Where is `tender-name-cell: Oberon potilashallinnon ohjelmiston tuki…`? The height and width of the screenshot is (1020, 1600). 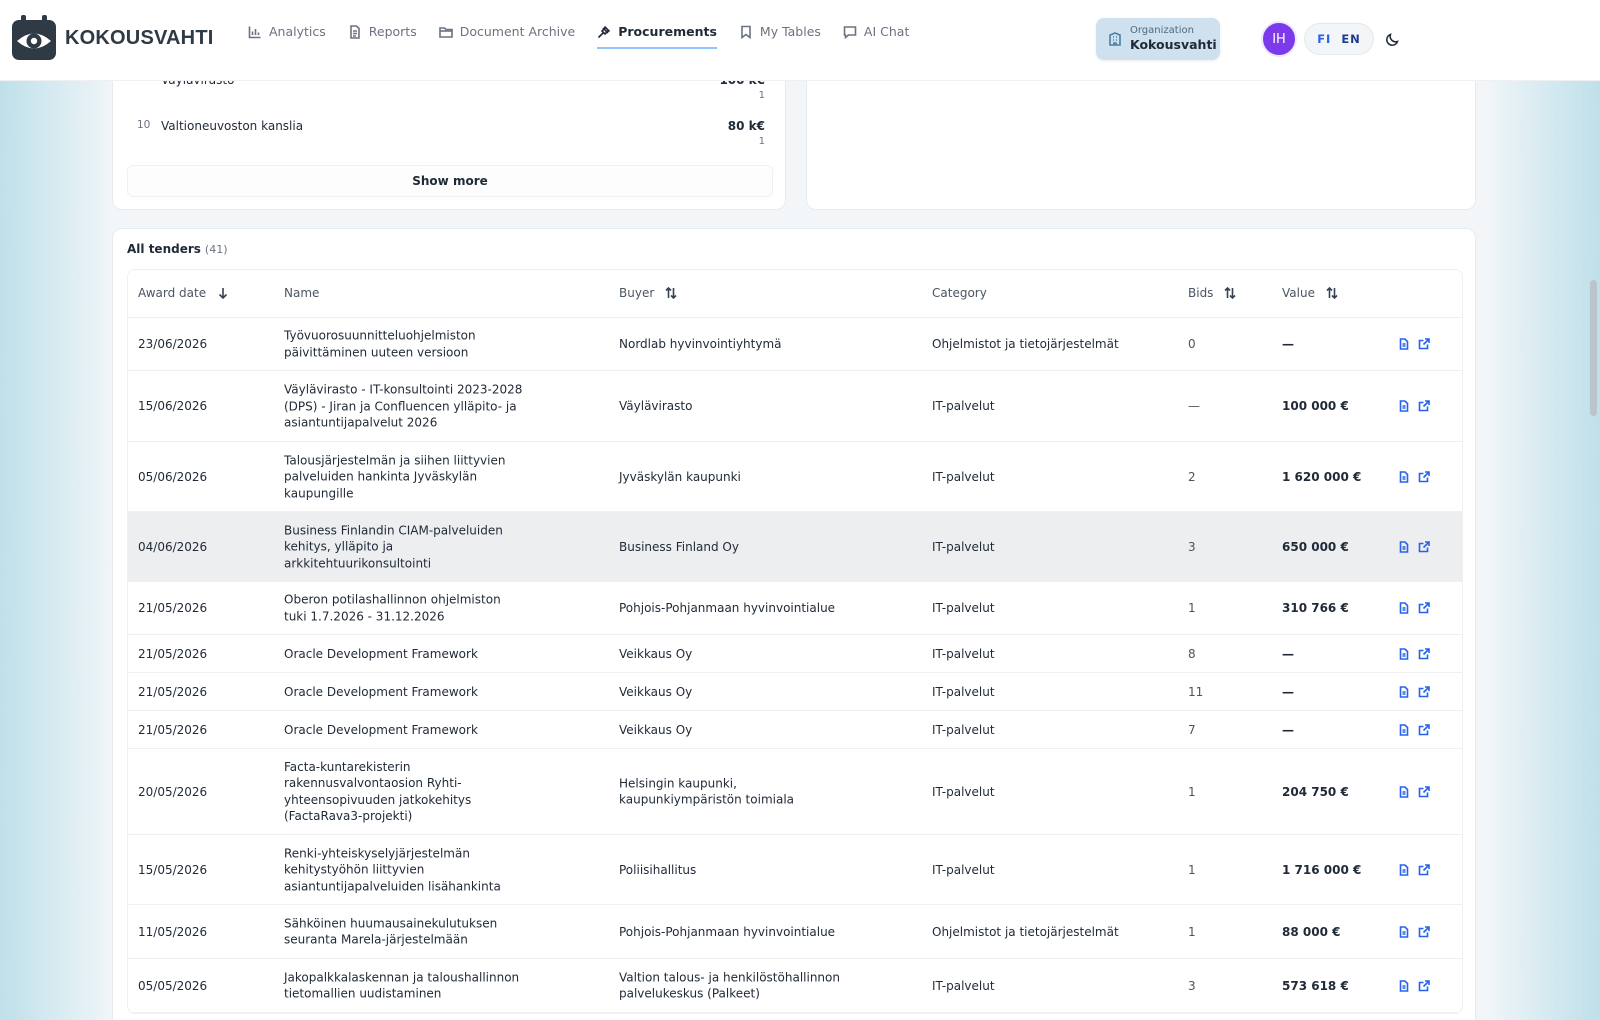
tender-name-cell: Oberon potilashallinnon ohjelmiston tuki… is located at coordinates (392, 608).